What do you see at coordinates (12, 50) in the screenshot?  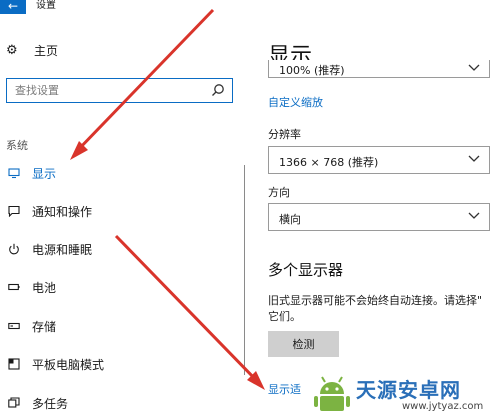 I see `gear-icon: ⚙` at bounding box center [12, 50].